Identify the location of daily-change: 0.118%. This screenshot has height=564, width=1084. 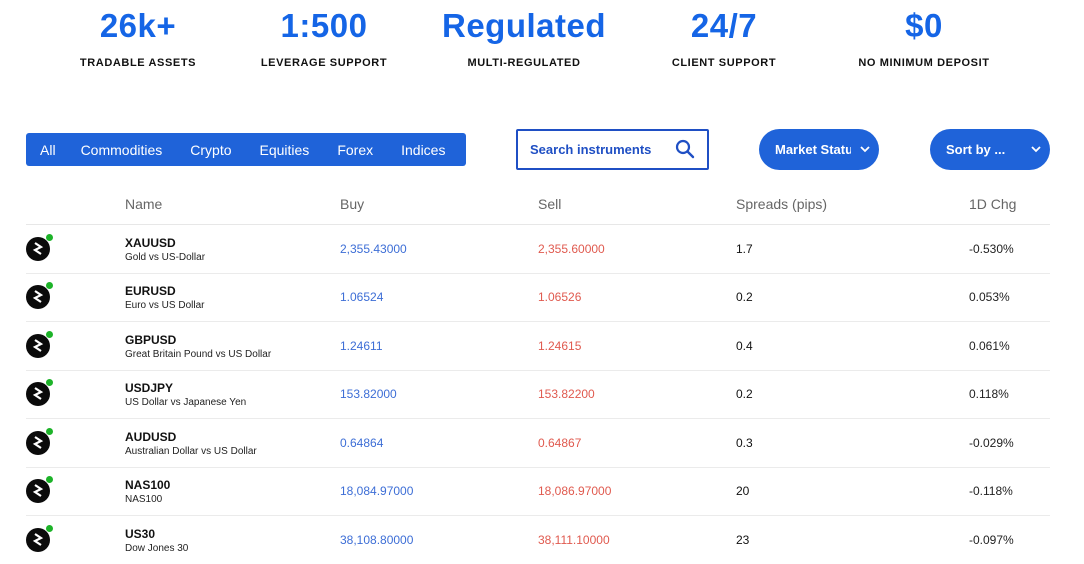
(989, 394).